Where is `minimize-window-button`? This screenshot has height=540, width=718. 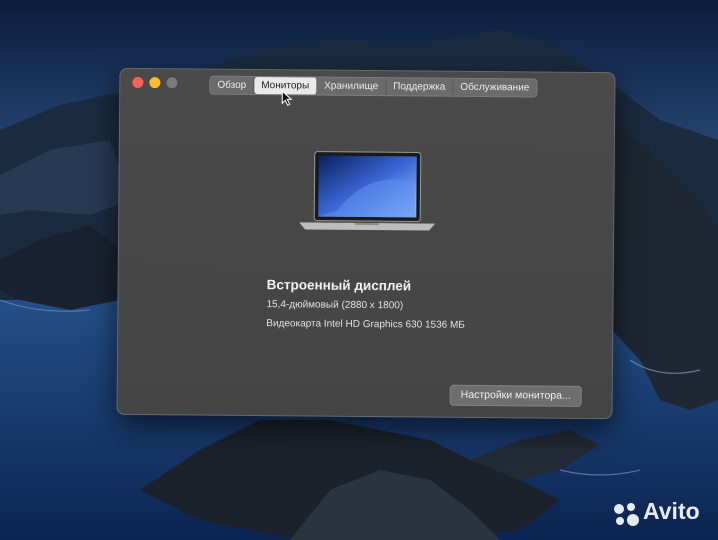
minimize-window-button is located at coordinates (155, 83).